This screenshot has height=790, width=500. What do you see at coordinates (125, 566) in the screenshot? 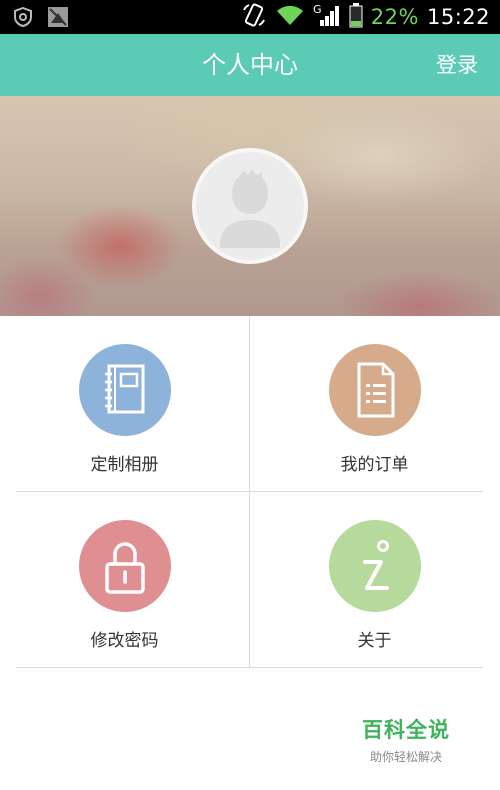
I see `lock-icon` at bounding box center [125, 566].